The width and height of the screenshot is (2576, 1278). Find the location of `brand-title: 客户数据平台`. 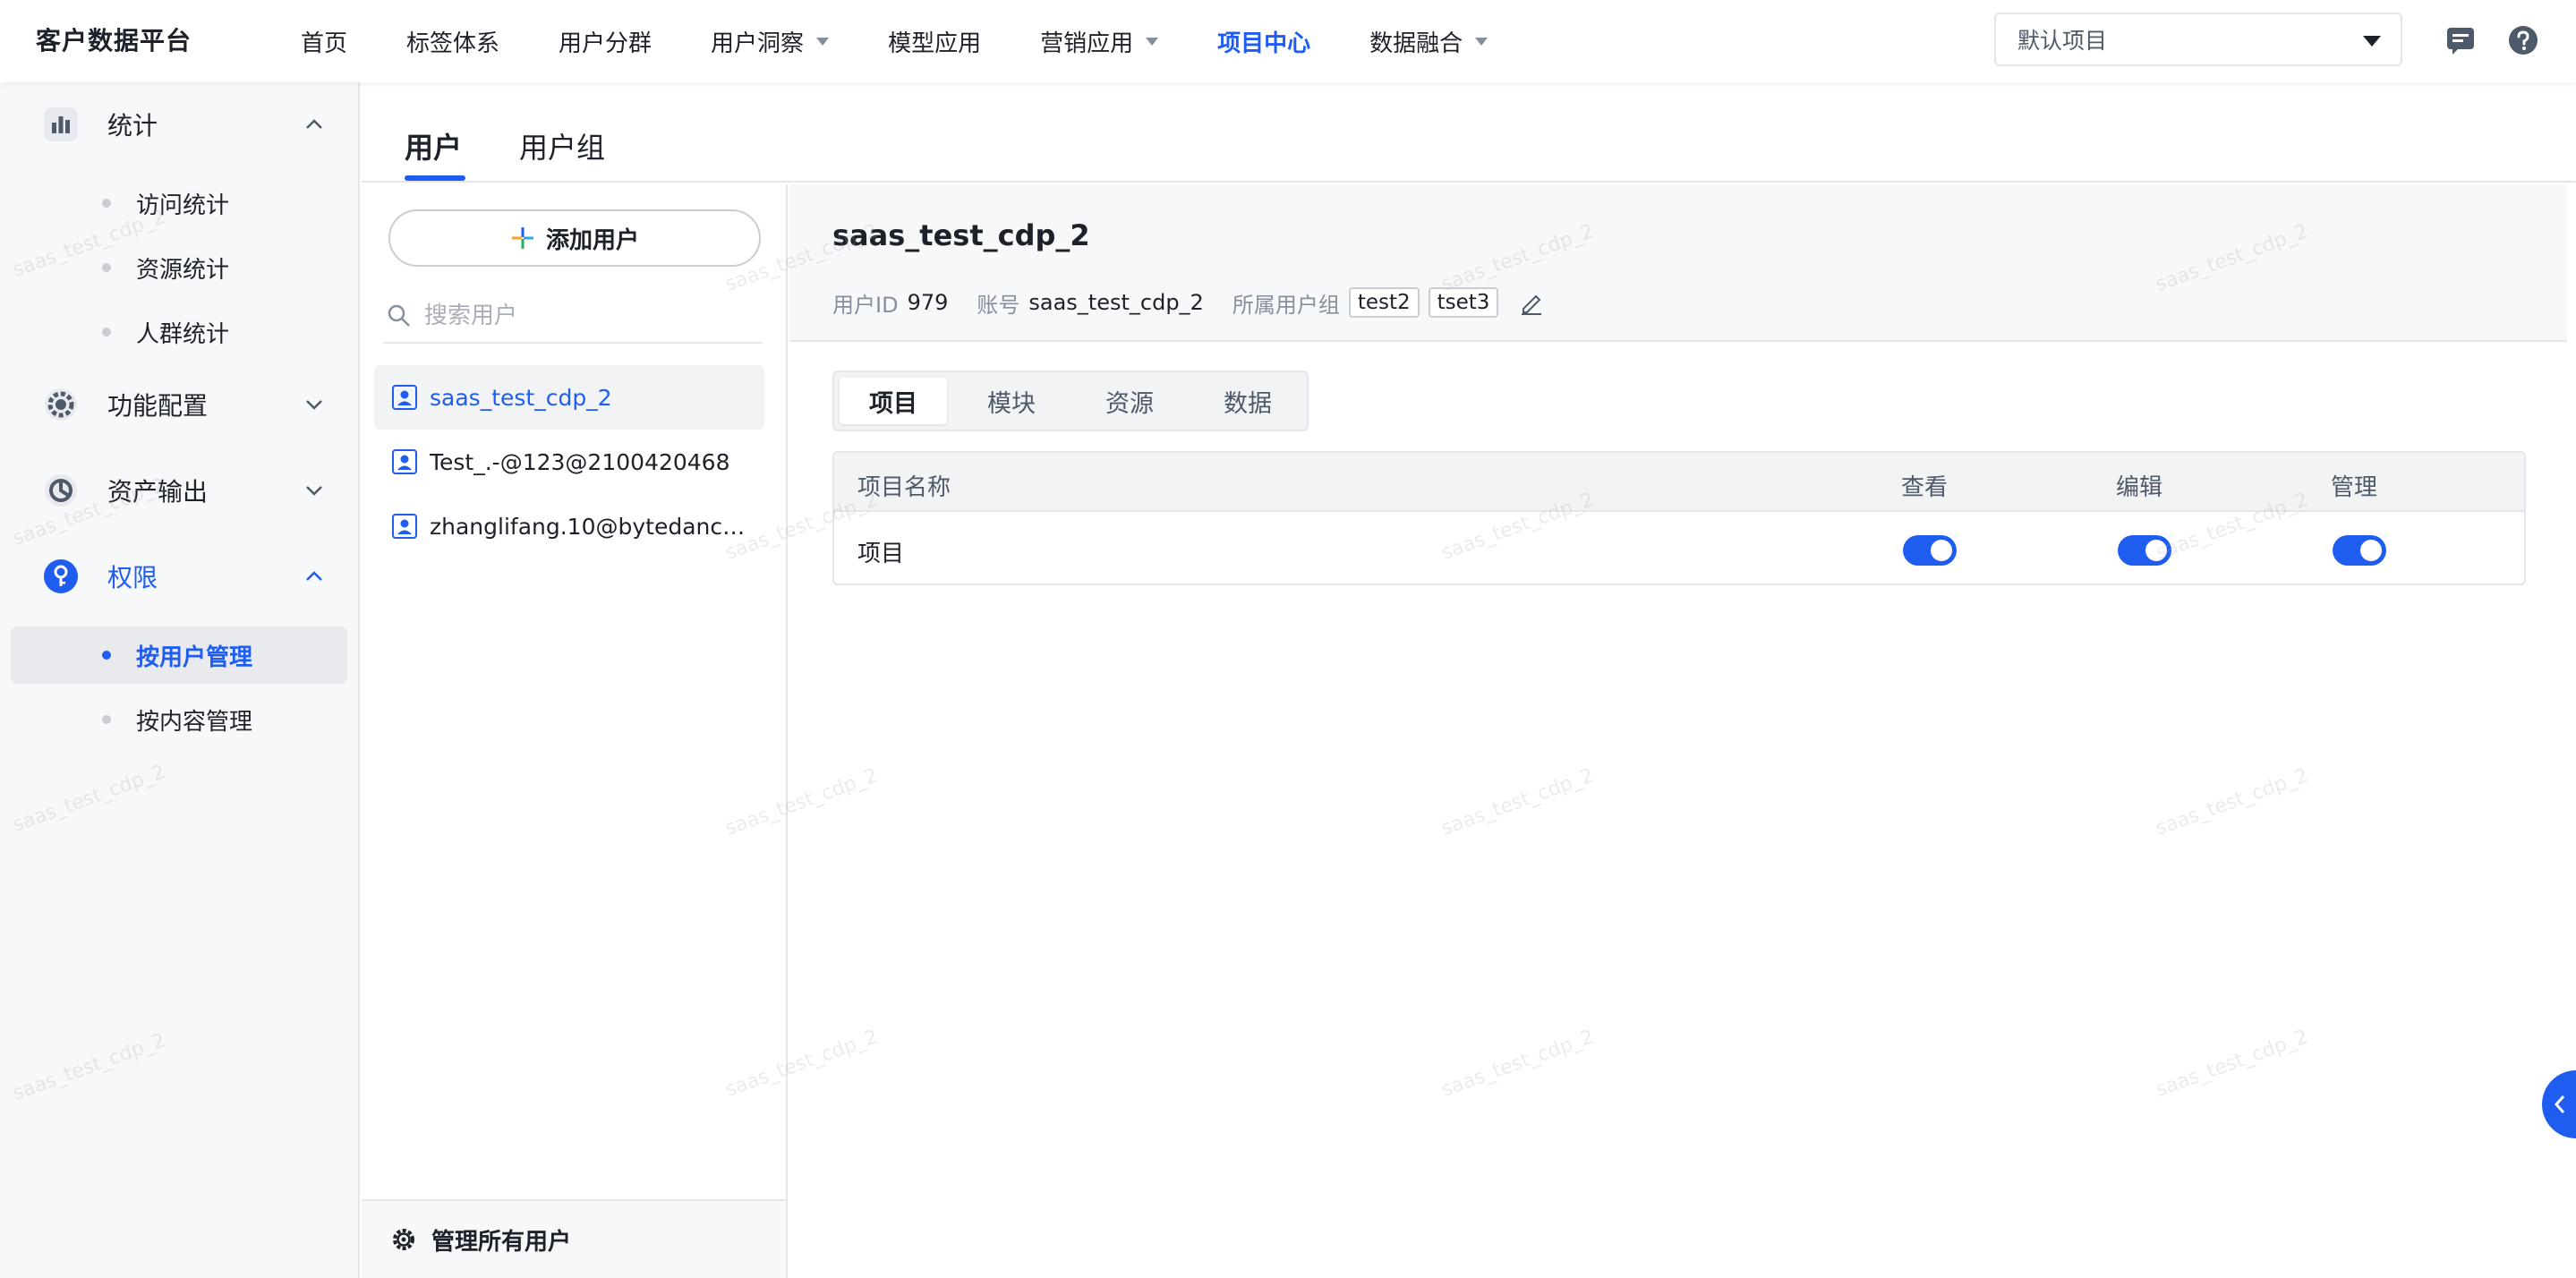

brand-title: 客户数据平台 is located at coordinates (114, 41).